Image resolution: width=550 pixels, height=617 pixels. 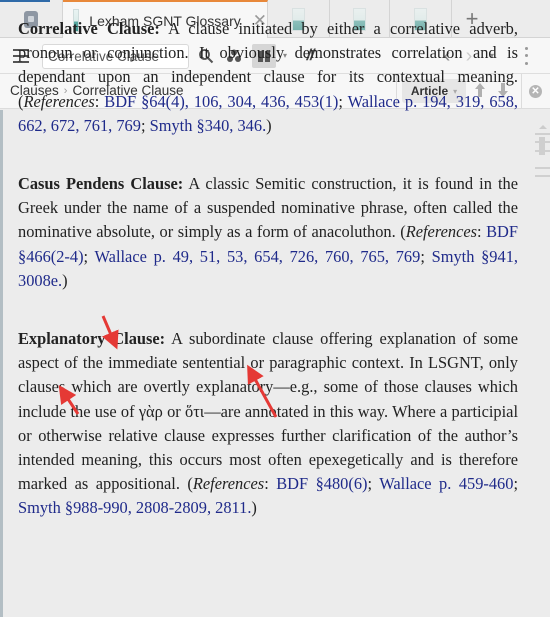 I want to click on more-options-icon, so click(x=526, y=56).